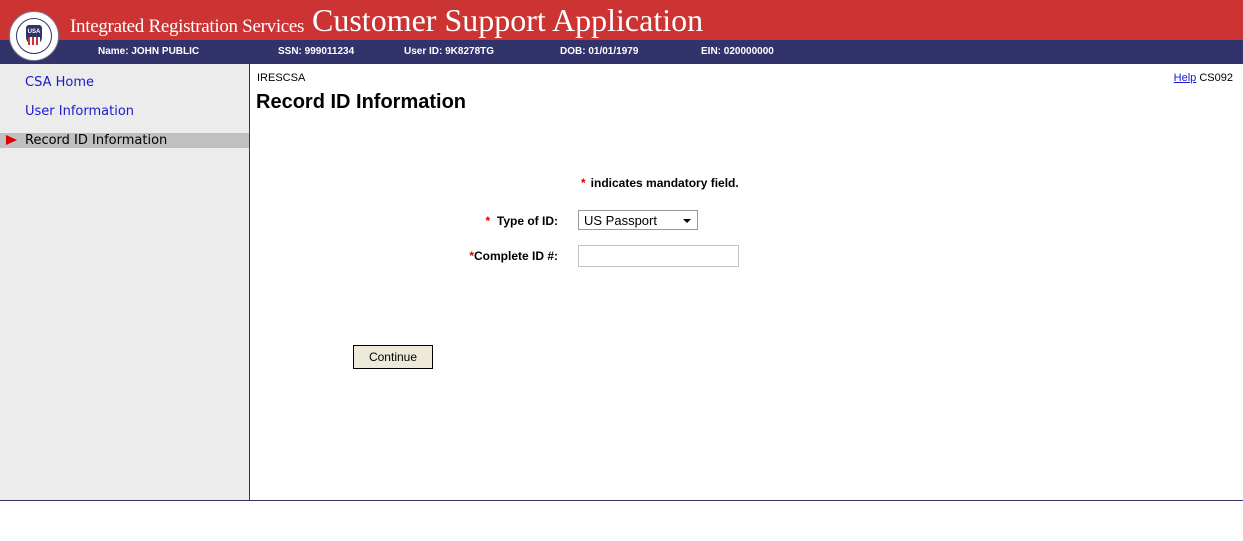 This screenshot has width=1243, height=541. What do you see at coordinates (281, 78) in the screenshot?
I see `breadcrumb: IRESCSA` at bounding box center [281, 78].